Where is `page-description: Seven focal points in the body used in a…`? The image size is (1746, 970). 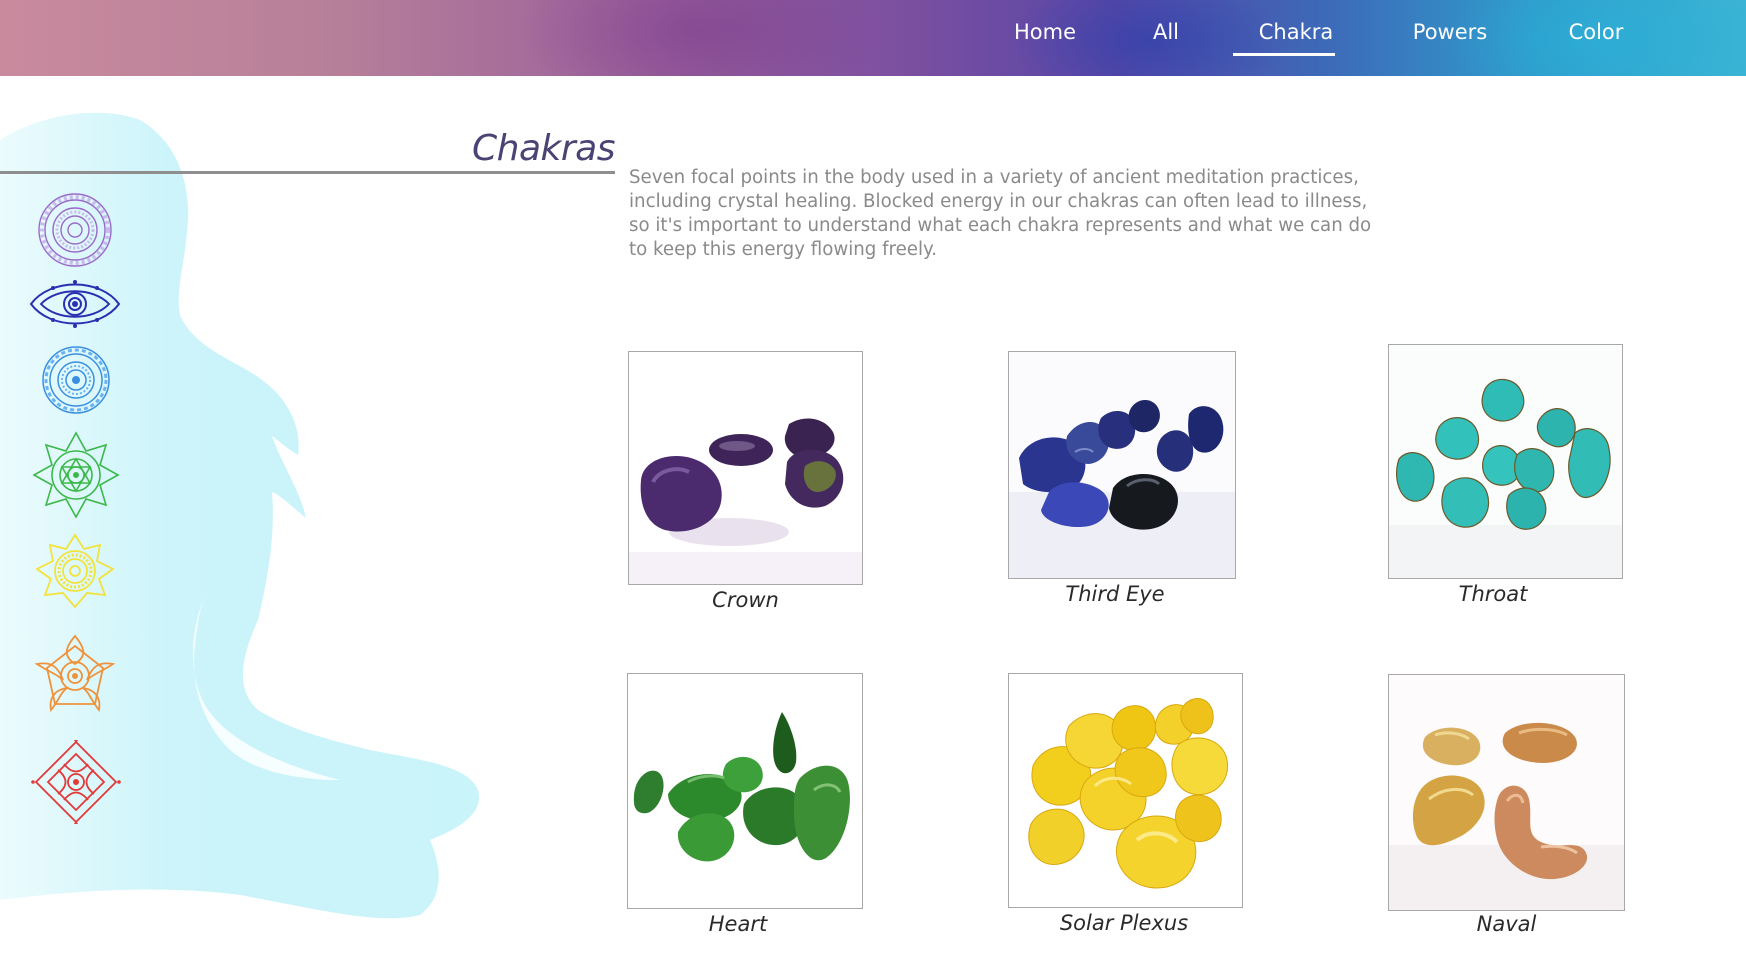 page-description: Seven focal points in the body used in a… is located at coordinates (1000, 213).